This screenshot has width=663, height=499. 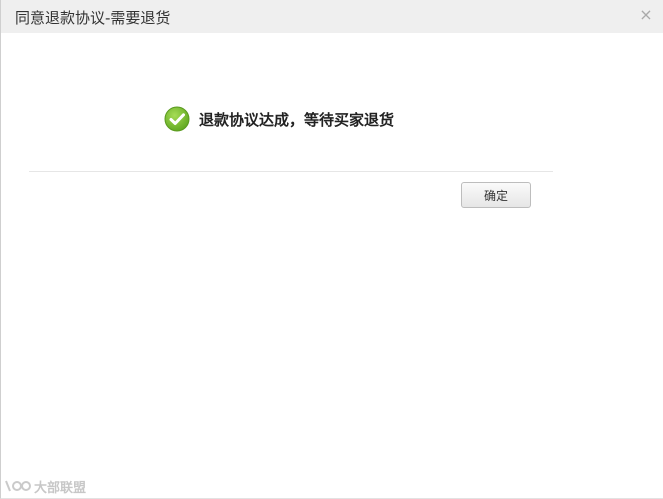 What do you see at coordinates (646, 15) in the screenshot?
I see `close-icon: ×` at bounding box center [646, 15].